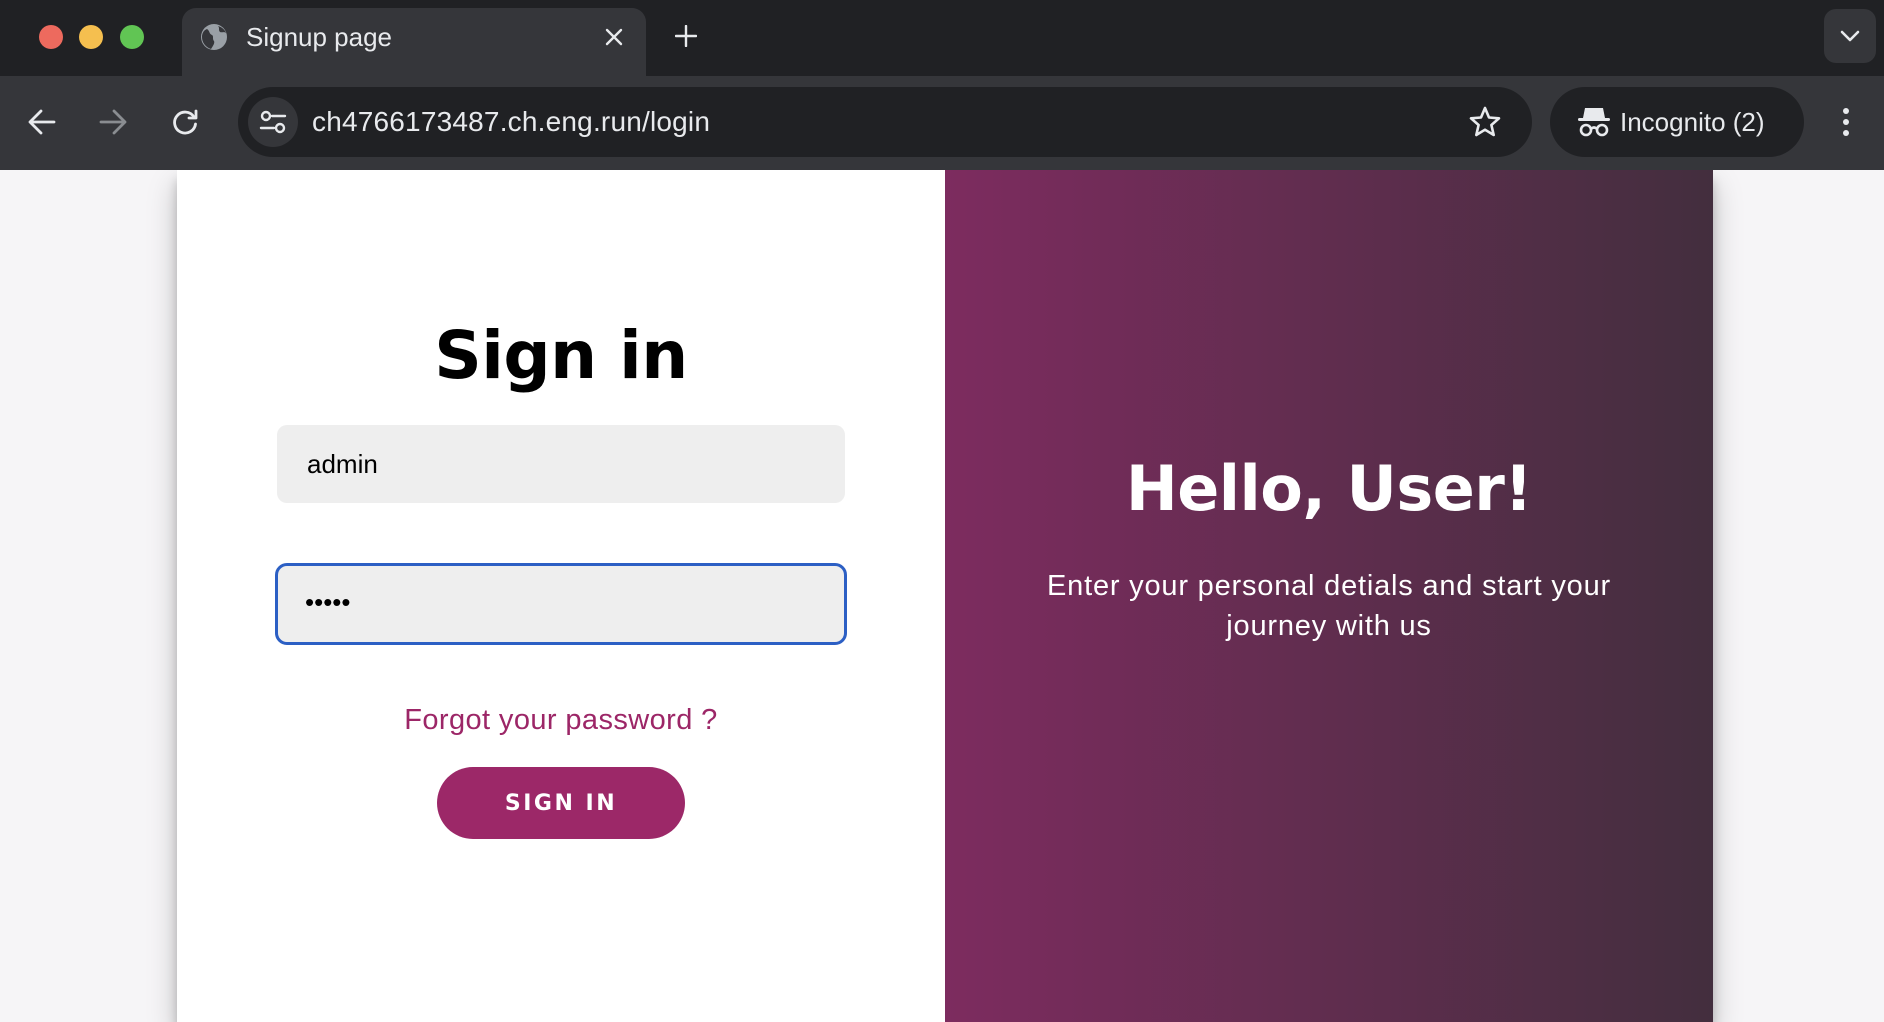 This screenshot has width=1884, height=1022. Describe the element at coordinates (42, 122) in the screenshot. I see `back-arrow-icon` at that location.